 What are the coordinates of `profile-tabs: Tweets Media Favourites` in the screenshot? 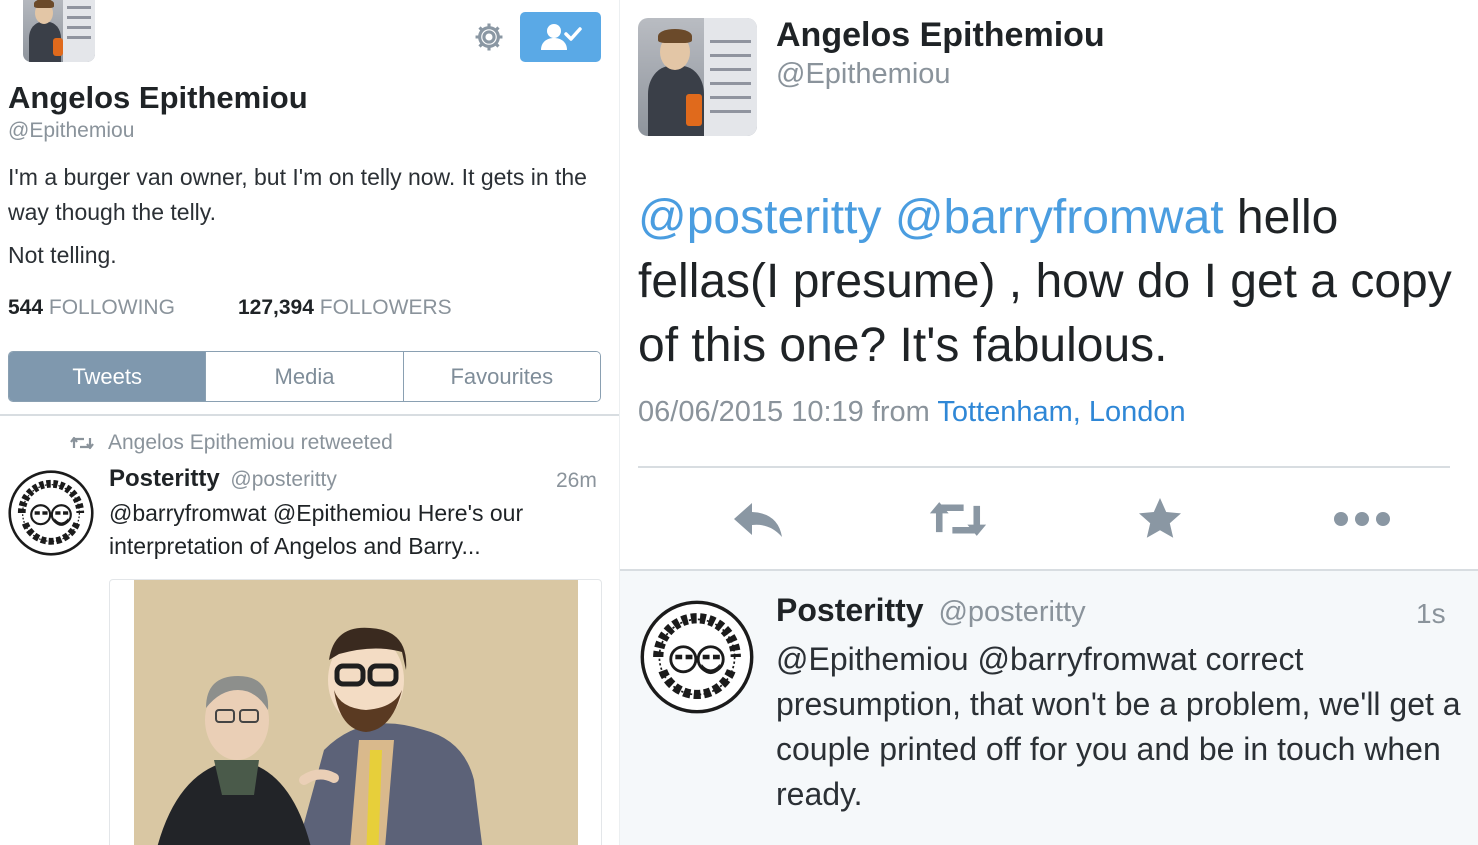 It's located at (304, 376).